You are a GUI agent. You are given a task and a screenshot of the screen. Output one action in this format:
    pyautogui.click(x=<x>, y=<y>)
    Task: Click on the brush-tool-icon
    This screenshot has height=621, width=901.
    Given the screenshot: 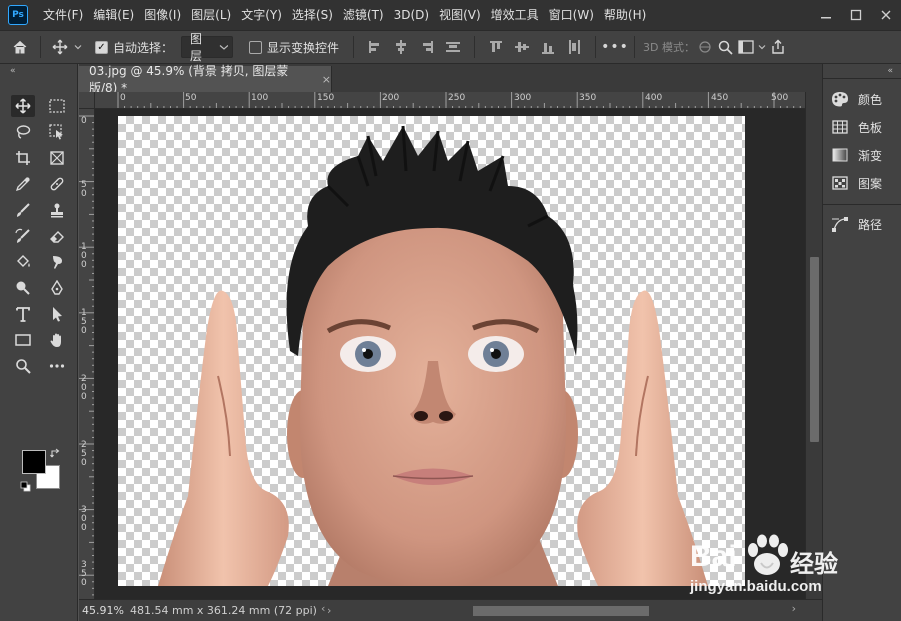 What is the action you would take?
    pyautogui.click(x=23, y=210)
    